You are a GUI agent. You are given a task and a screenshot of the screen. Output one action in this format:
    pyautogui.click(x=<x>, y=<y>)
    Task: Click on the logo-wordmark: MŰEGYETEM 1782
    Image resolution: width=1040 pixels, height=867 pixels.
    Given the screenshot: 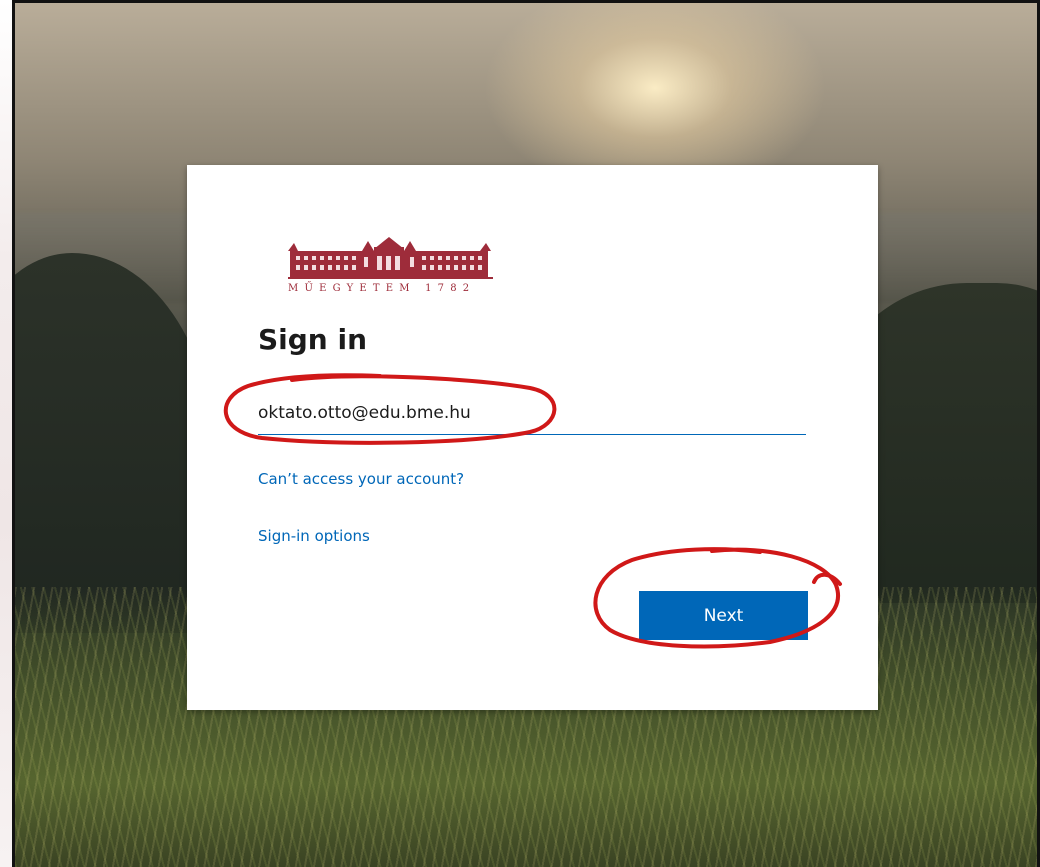 What is the action you would take?
    pyautogui.click(x=382, y=288)
    